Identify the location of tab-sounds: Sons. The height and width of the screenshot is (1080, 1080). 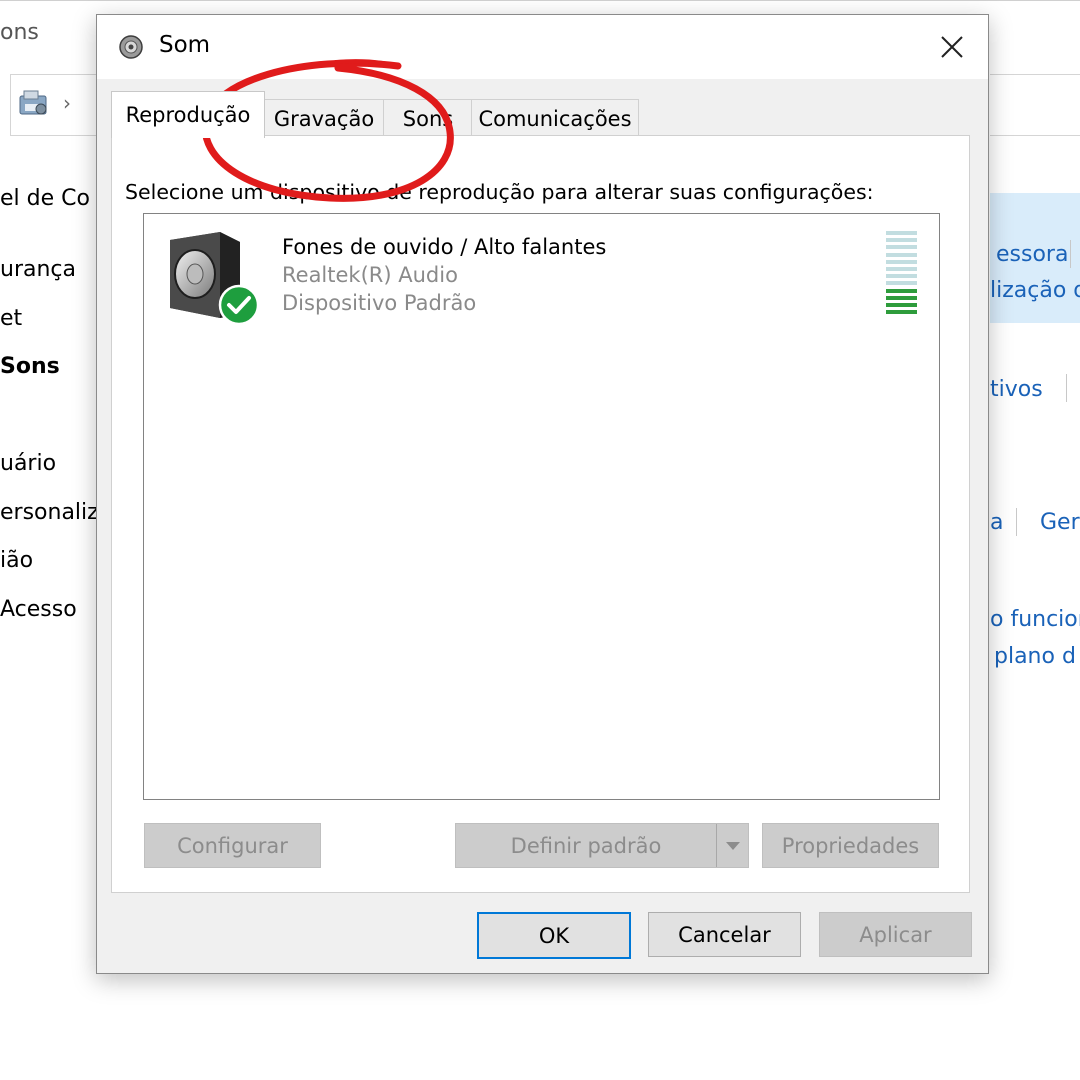
(428, 118).